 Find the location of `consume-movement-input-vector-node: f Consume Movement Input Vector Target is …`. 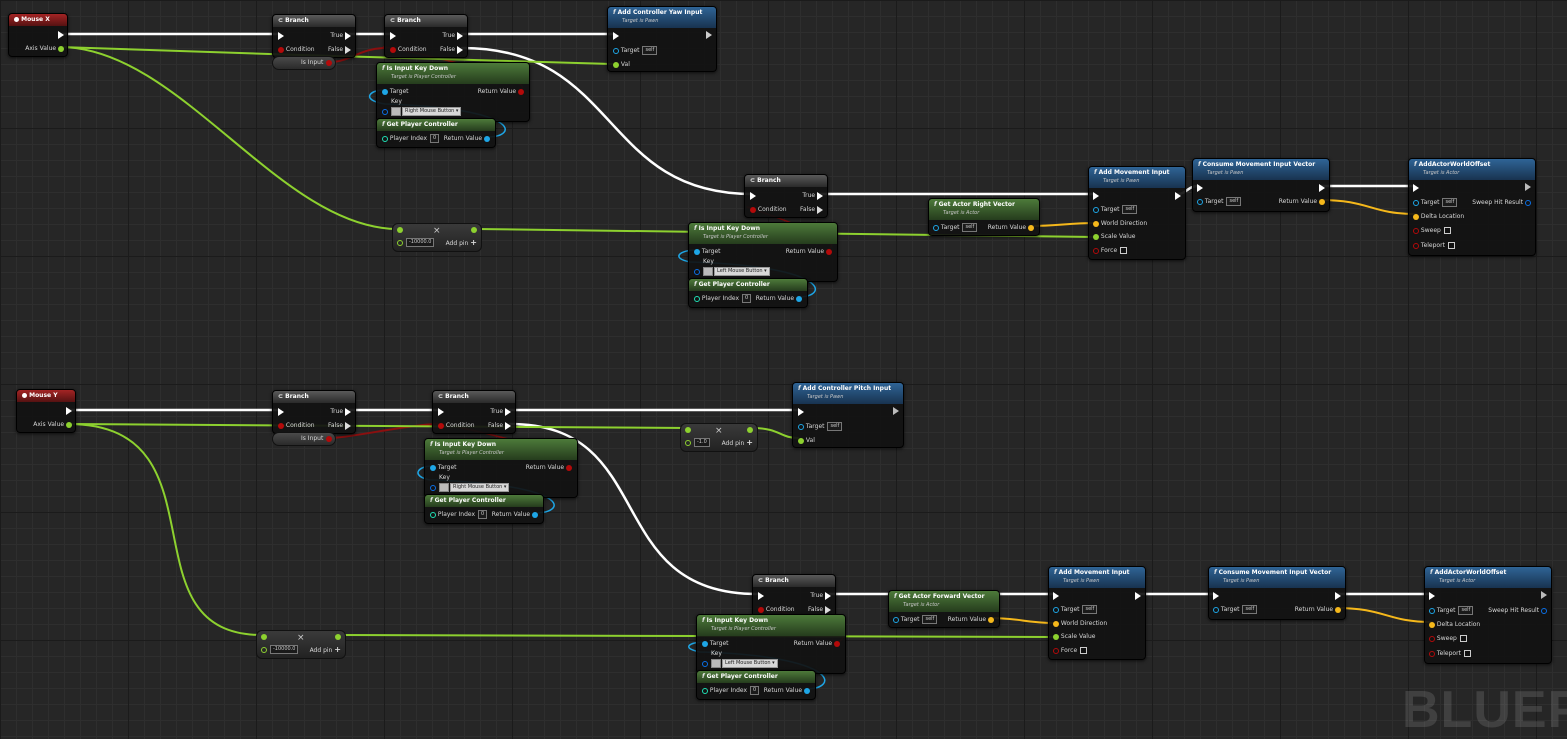

consume-movement-input-vector-node: f Consume Movement Input Vector Target is … is located at coordinates (1261, 185).